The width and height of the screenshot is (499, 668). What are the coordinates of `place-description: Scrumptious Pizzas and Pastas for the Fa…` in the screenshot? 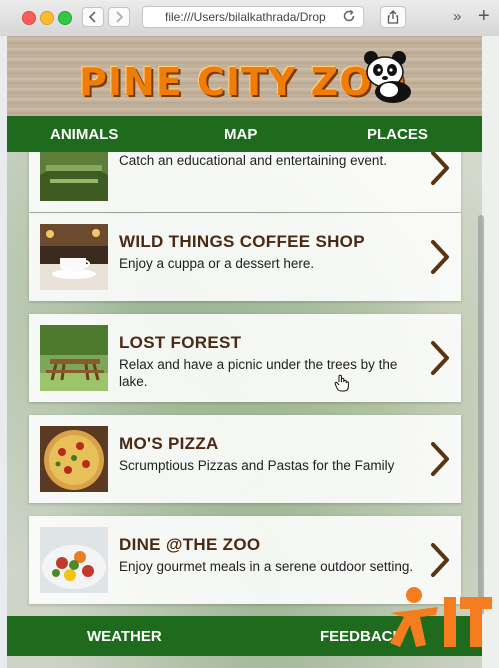 It's located at (257, 465).